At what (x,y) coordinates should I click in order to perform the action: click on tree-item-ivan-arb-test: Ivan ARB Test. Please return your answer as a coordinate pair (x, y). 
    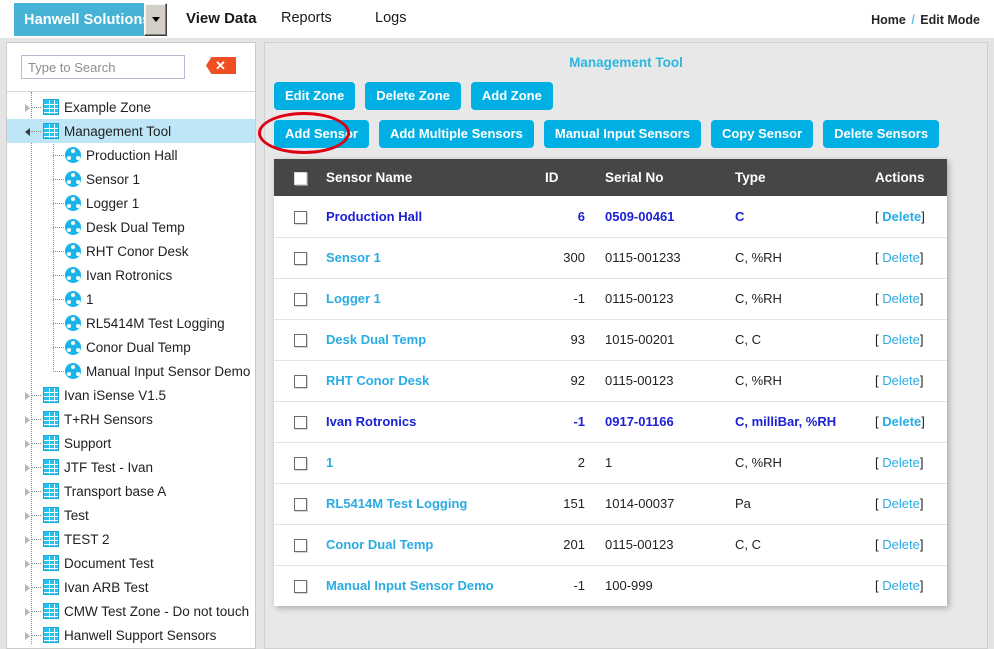
    Looking at the image, I should click on (131, 587).